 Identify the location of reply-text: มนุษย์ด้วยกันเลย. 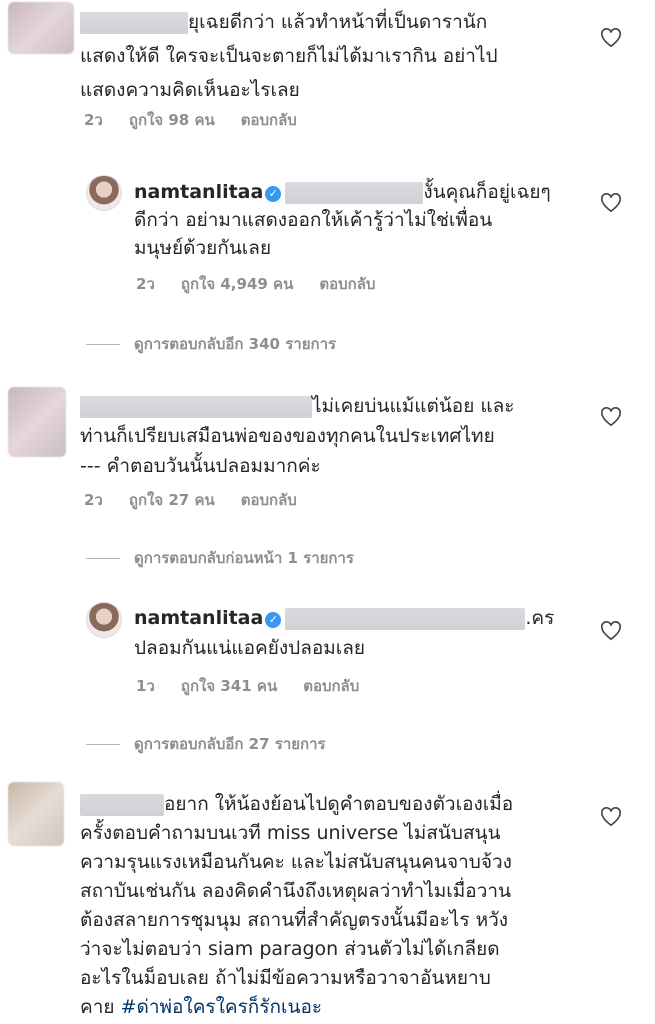
(203, 248).